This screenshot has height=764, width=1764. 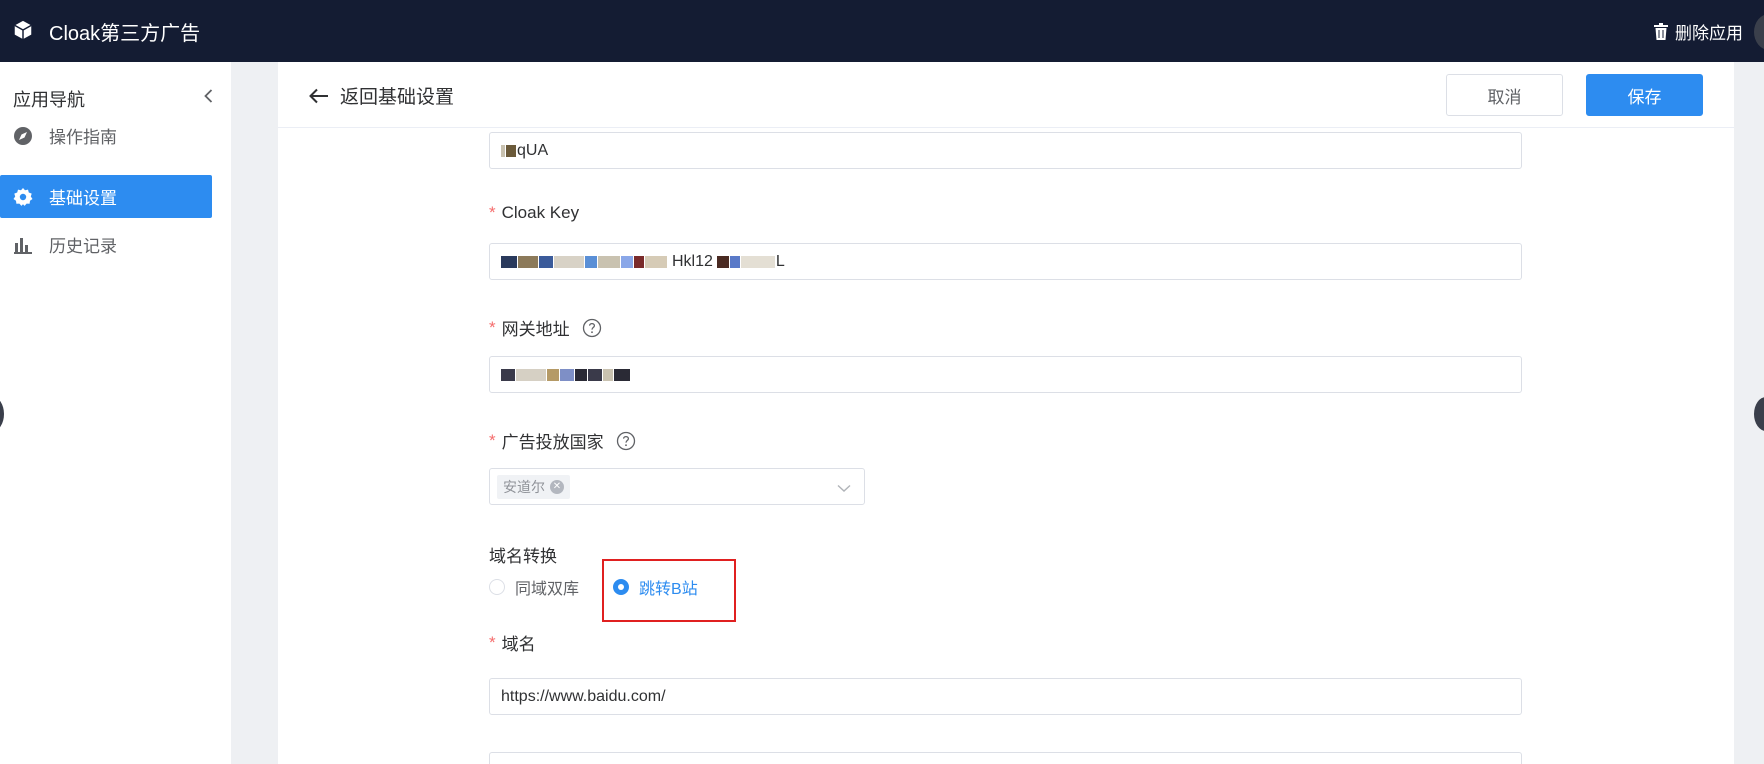 I want to click on delete-app-label: 删除应用, so click(x=1709, y=33).